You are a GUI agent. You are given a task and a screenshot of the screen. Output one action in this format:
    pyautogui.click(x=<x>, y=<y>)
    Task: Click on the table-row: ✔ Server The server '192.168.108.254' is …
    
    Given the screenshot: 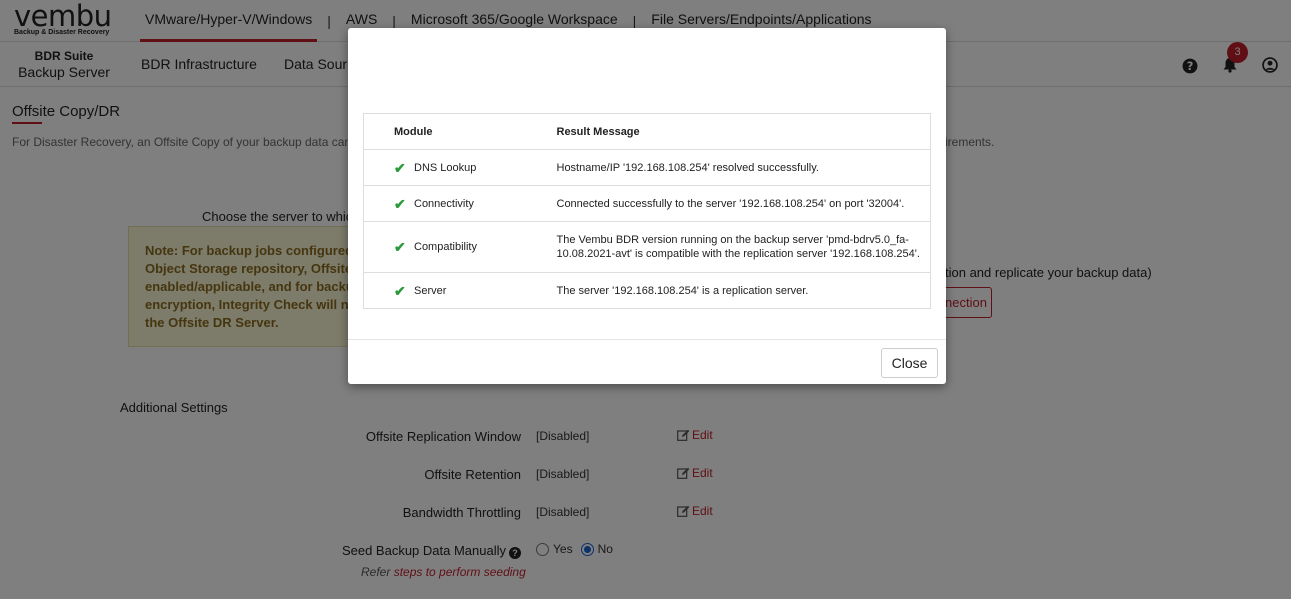 What is the action you would take?
    pyautogui.click(x=647, y=290)
    